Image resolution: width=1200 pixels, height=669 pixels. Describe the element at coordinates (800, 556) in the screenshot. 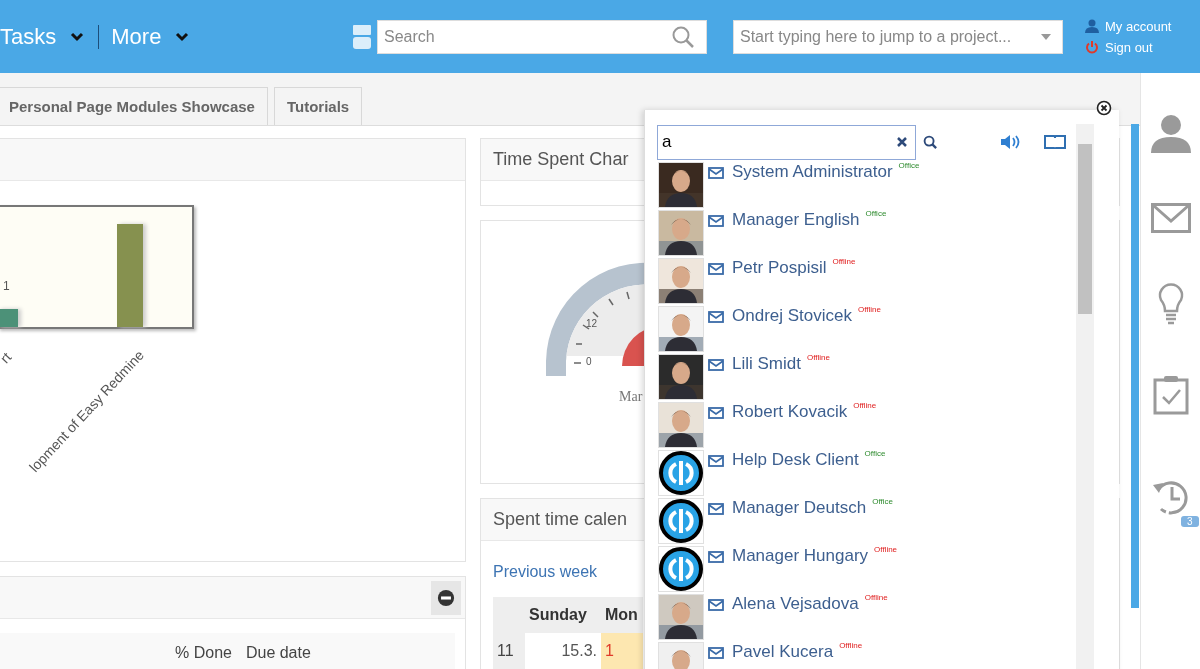

I see `user-name-link: Manager Hungary` at that location.